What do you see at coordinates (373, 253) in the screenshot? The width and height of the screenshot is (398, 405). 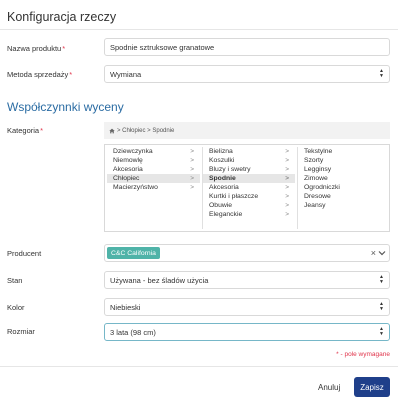 I see `clear-icon: ×` at bounding box center [373, 253].